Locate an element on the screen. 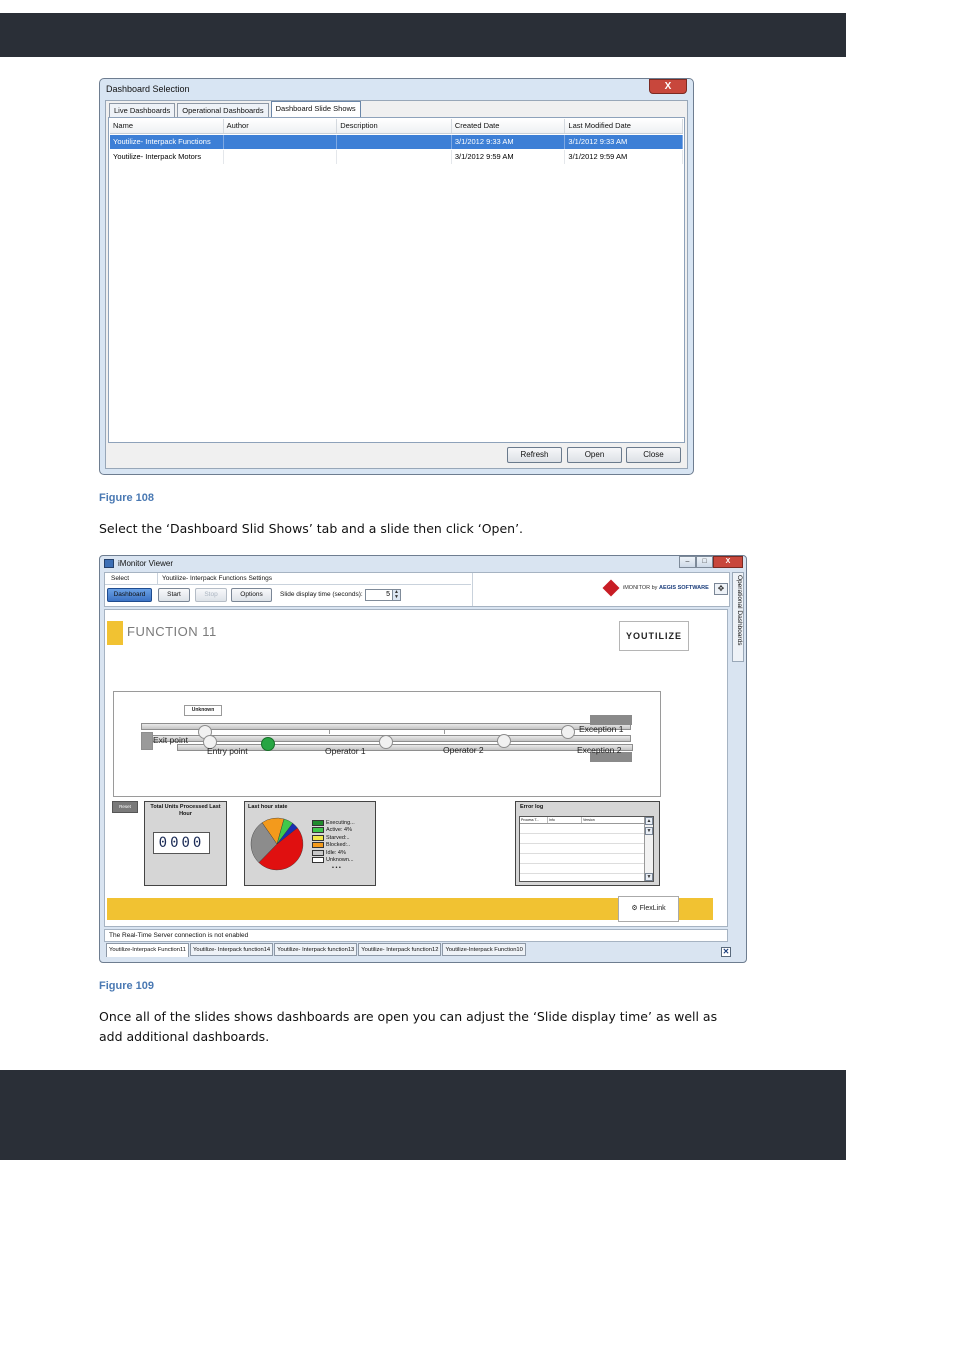 Image resolution: width=954 pixels, height=1350 pixels. tab-function10: Youtilize-Interpack Function10 is located at coordinates (484, 949).